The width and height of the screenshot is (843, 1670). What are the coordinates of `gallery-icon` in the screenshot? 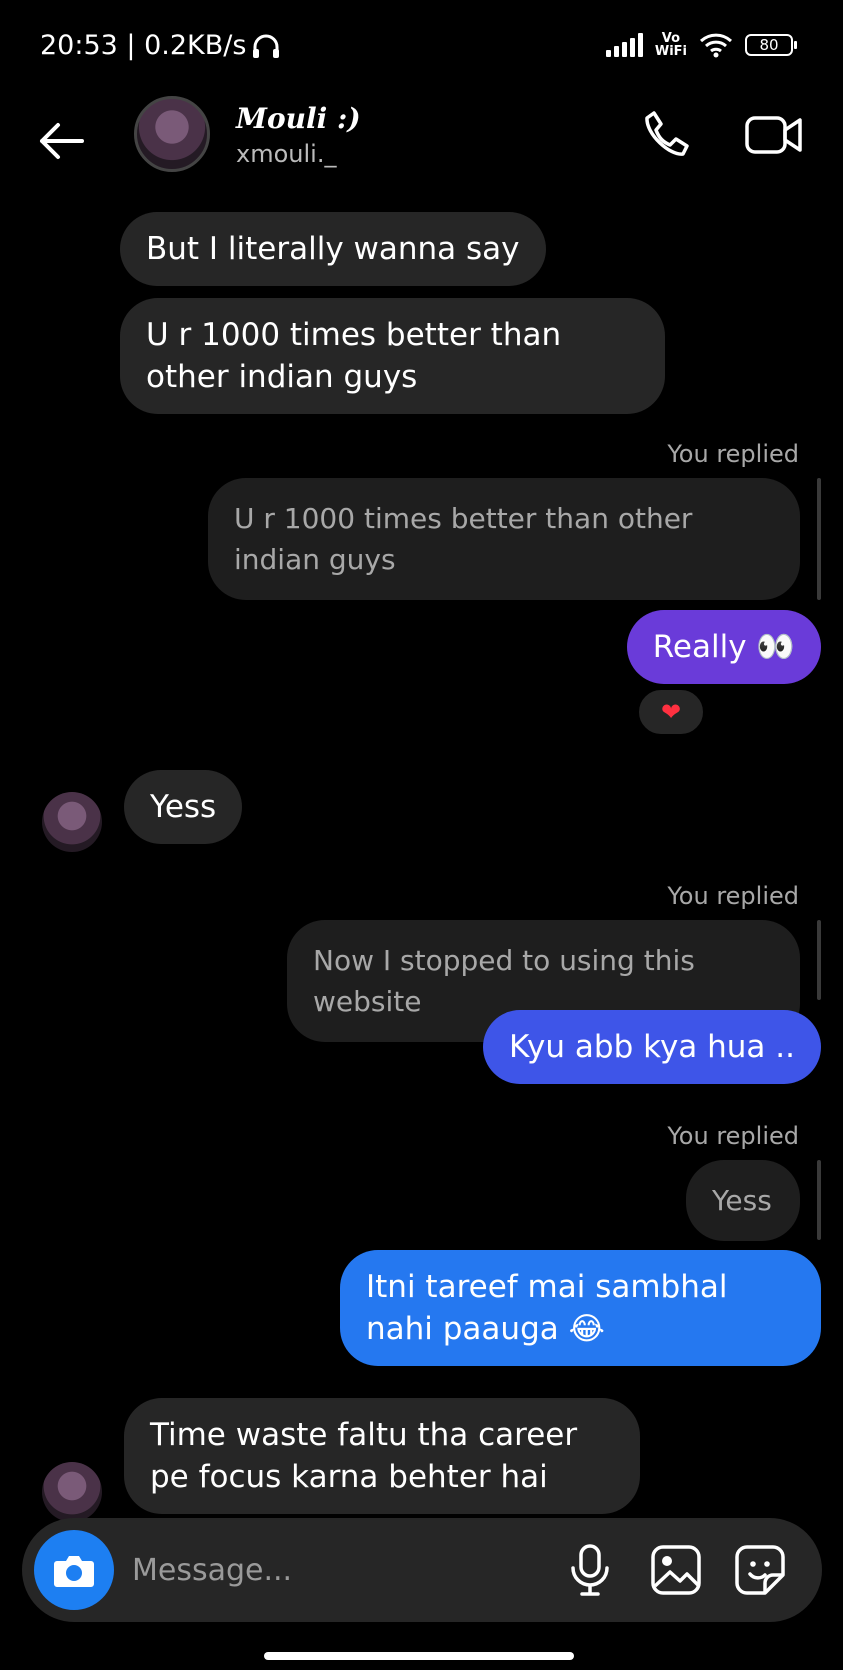 It's located at (676, 1570).